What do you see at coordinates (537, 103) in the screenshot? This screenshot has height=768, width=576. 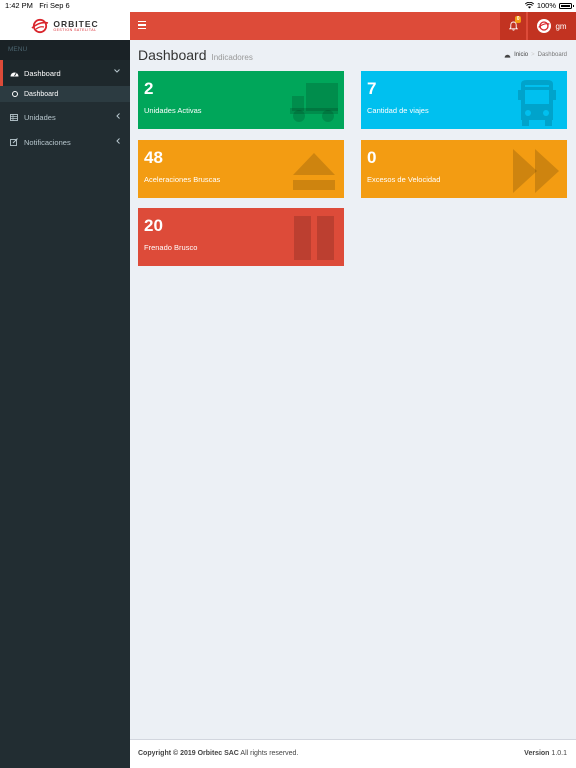 I see `bus-icon` at bounding box center [537, 103].